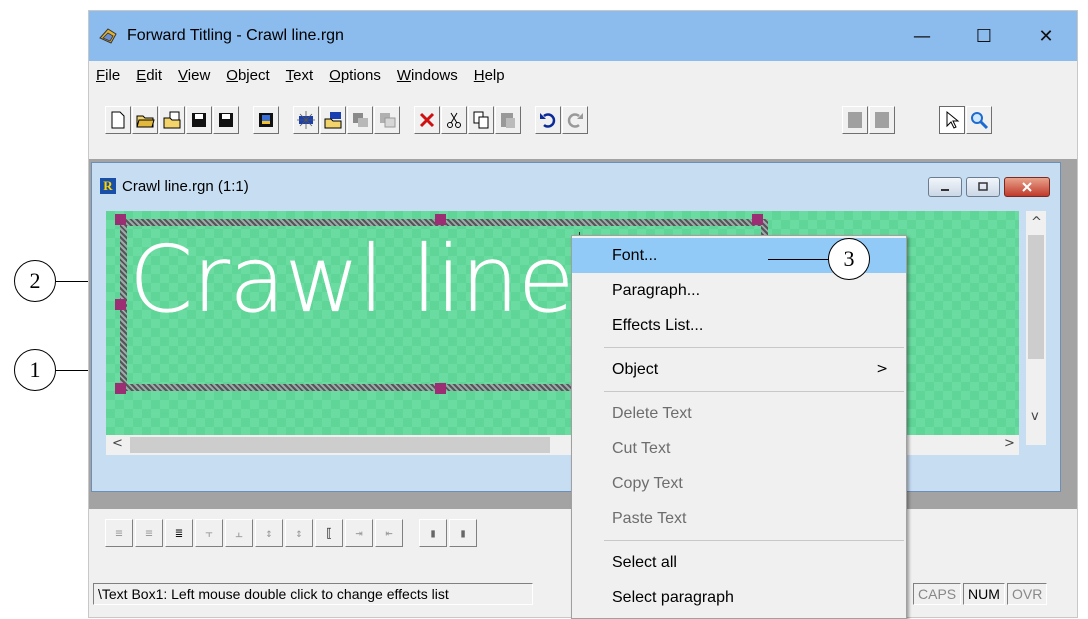 The width and height of the screenshot is (1088, 619). I want to click on doc-restore-button, so click(983, 187).